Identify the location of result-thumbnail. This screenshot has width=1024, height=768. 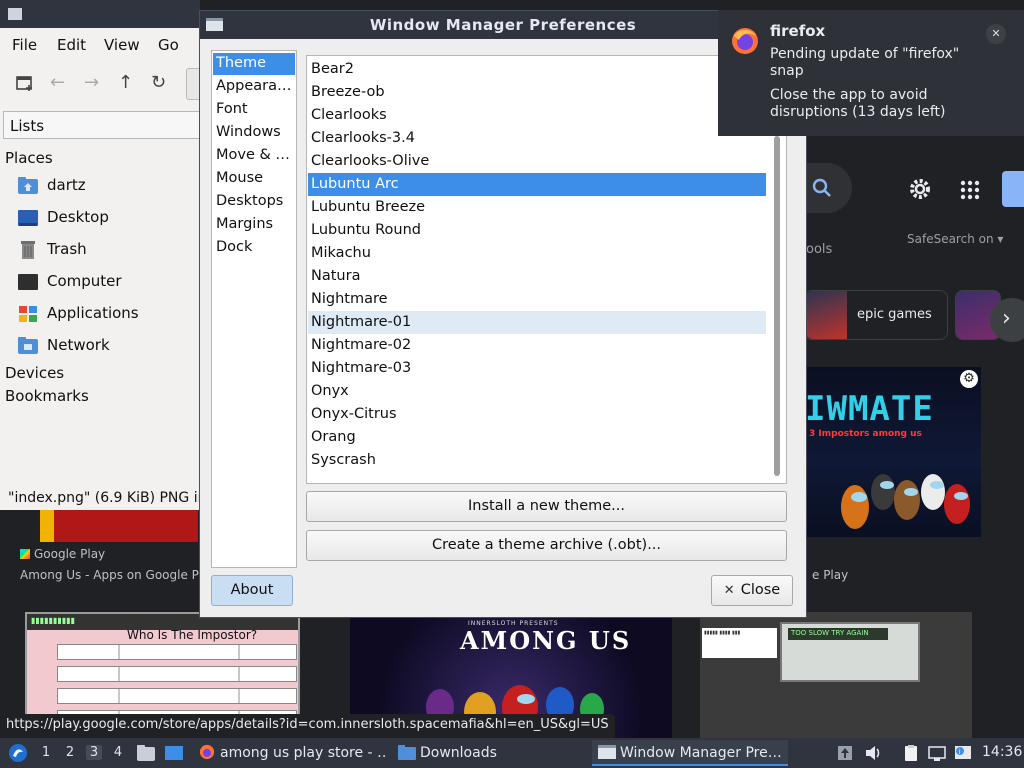
(119, 523).